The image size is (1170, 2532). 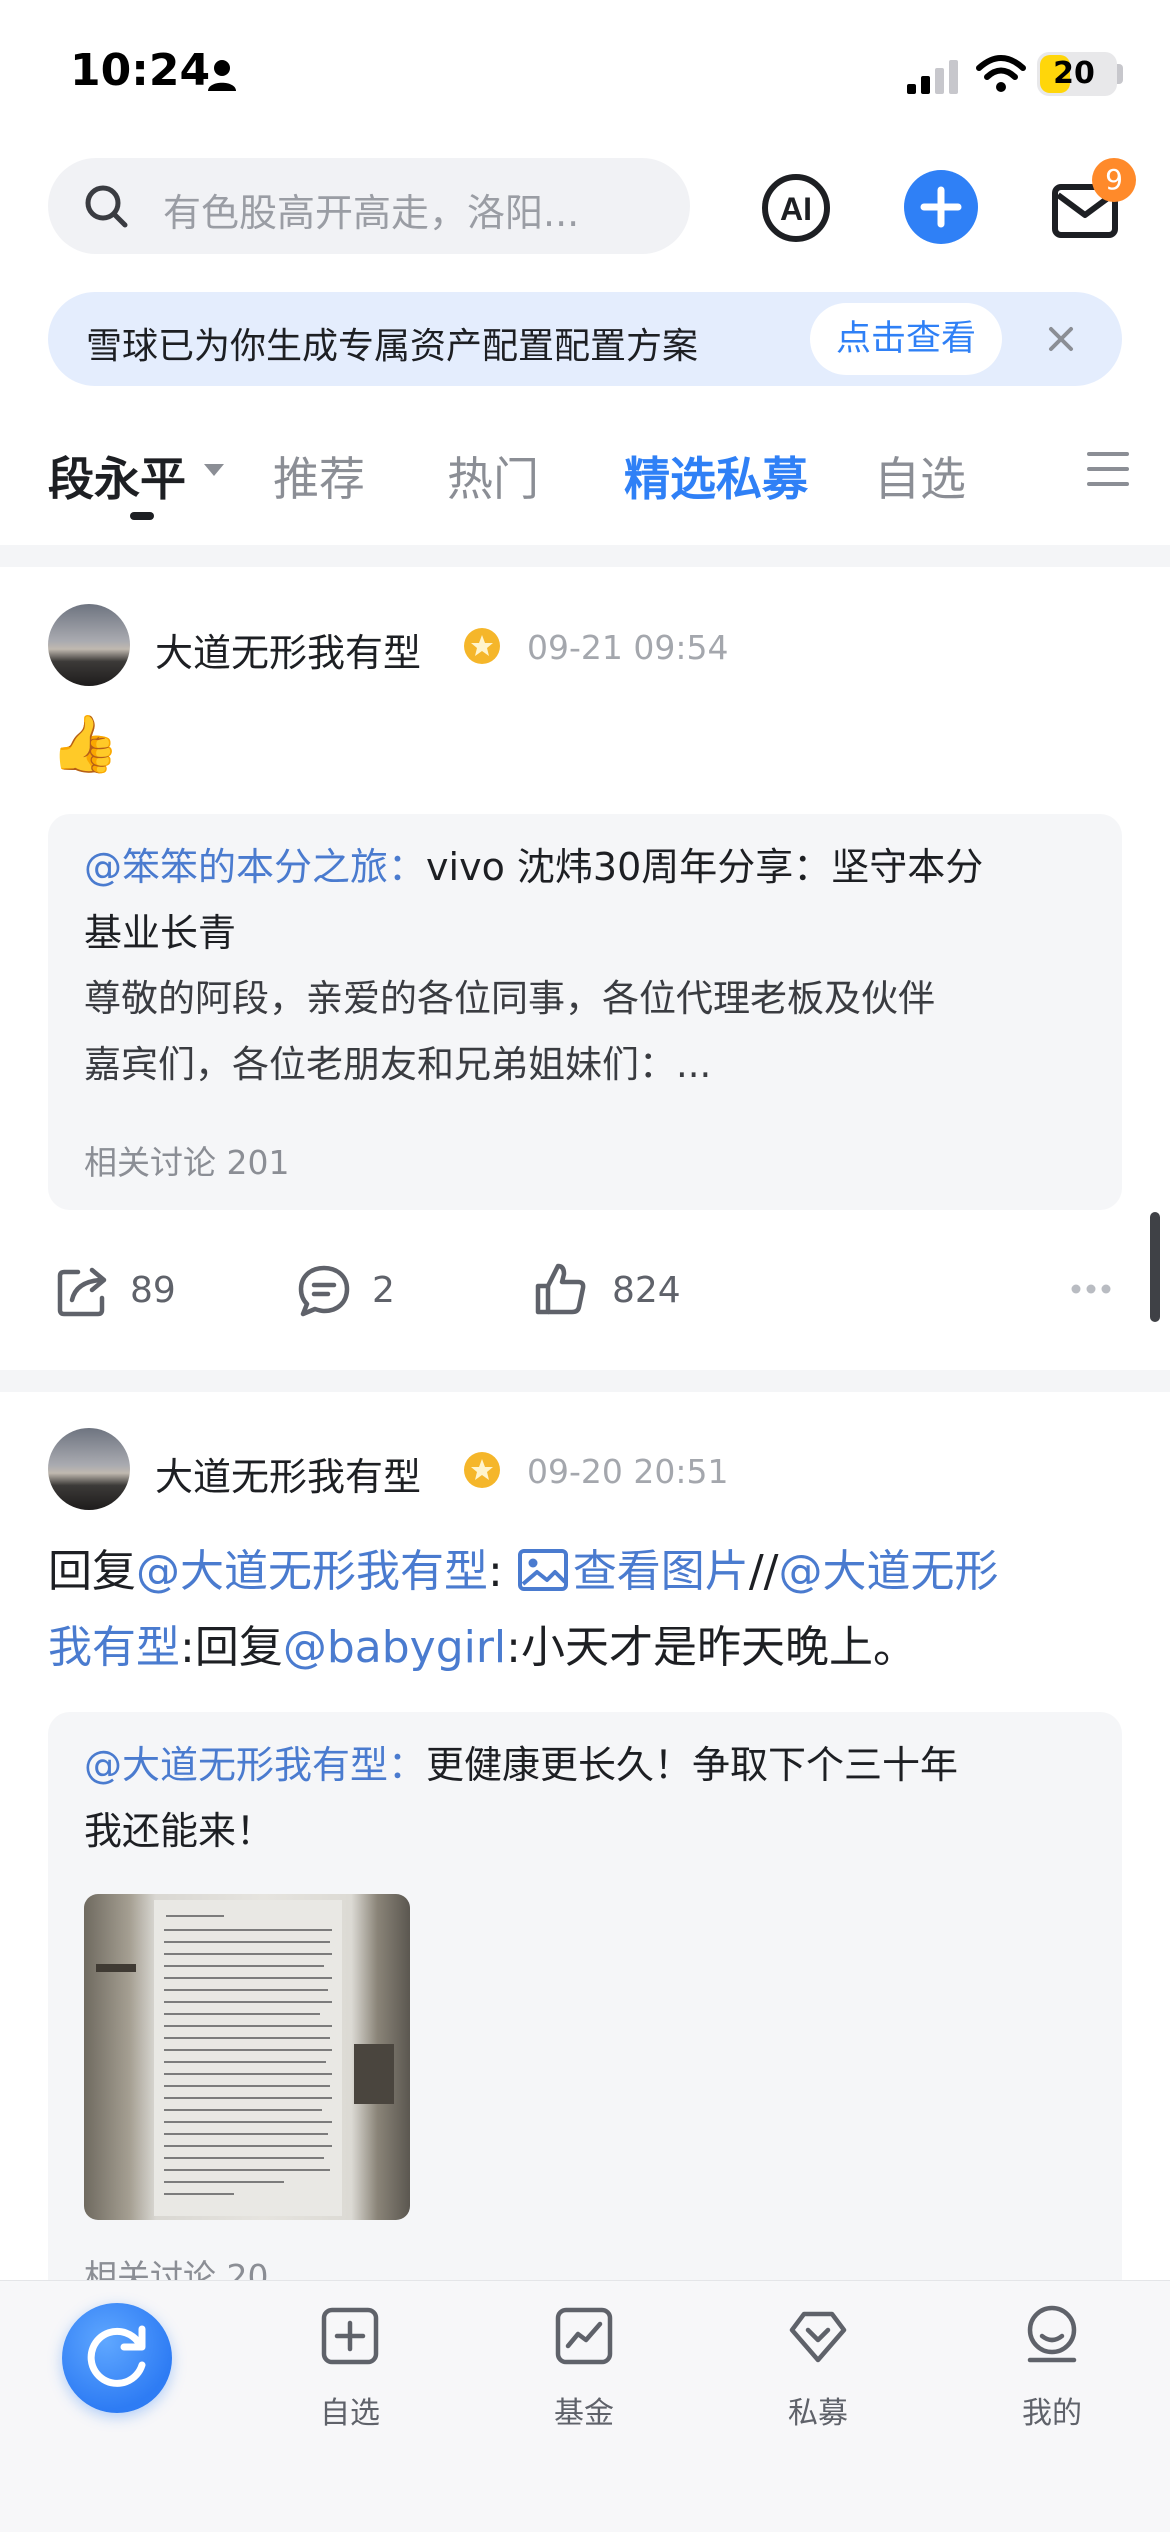 What do you see at coordinates (394, 1647) in the screenshot?
I see `mention-link: @babygirl` at bounding box center [394, 1647].